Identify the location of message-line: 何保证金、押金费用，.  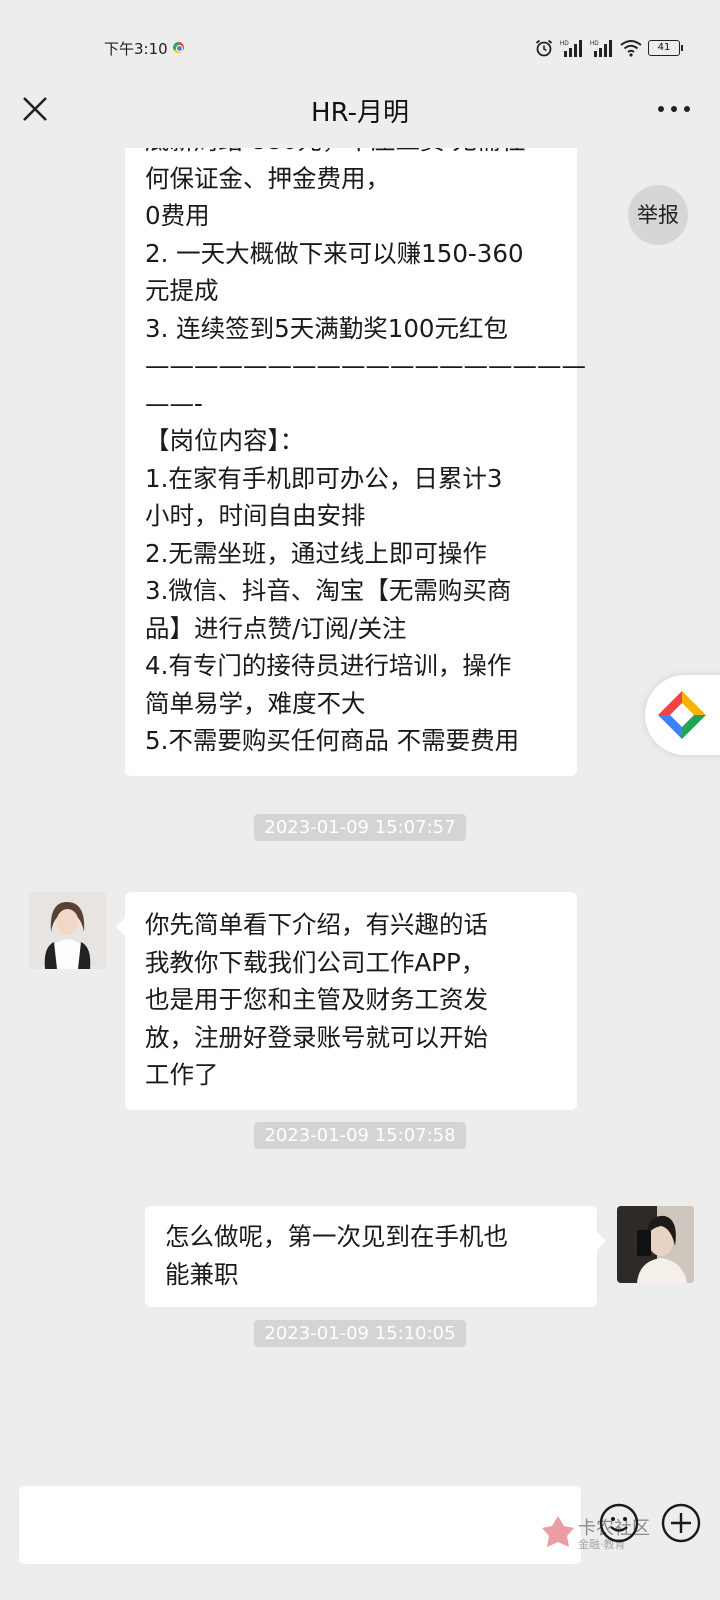
(267, 178).